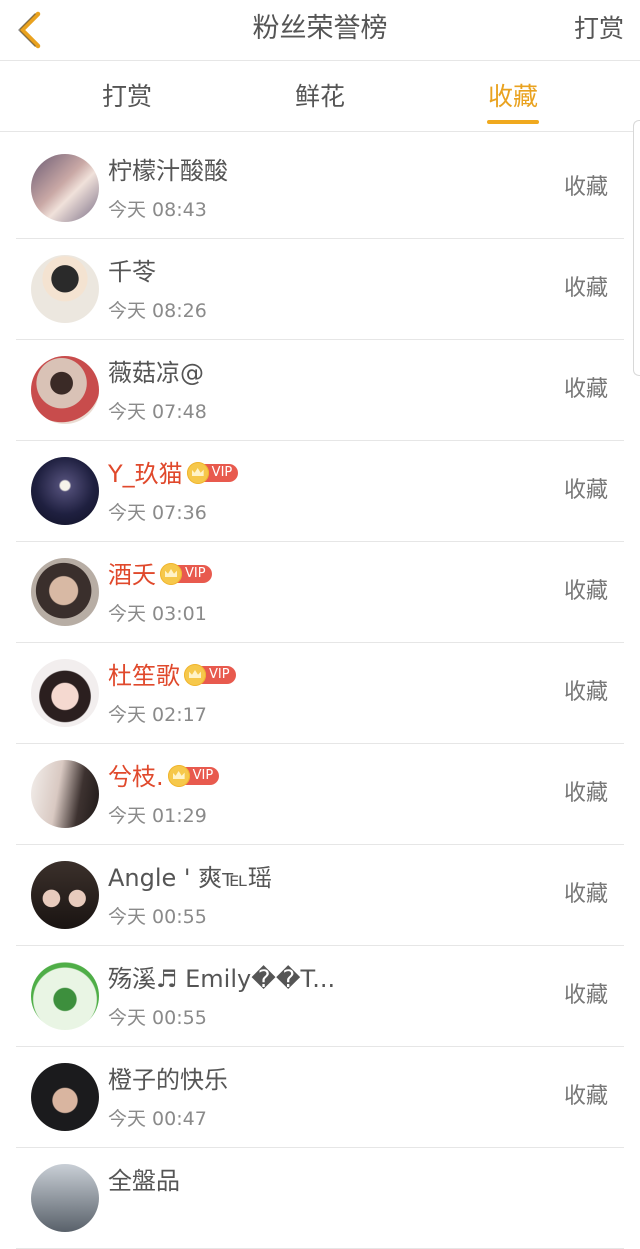 The width and height of the screenshot is (640, 1249). I want to click on list-item: Y_玖猫 VIP 今天 07:36 收藏, so click(320, 491).